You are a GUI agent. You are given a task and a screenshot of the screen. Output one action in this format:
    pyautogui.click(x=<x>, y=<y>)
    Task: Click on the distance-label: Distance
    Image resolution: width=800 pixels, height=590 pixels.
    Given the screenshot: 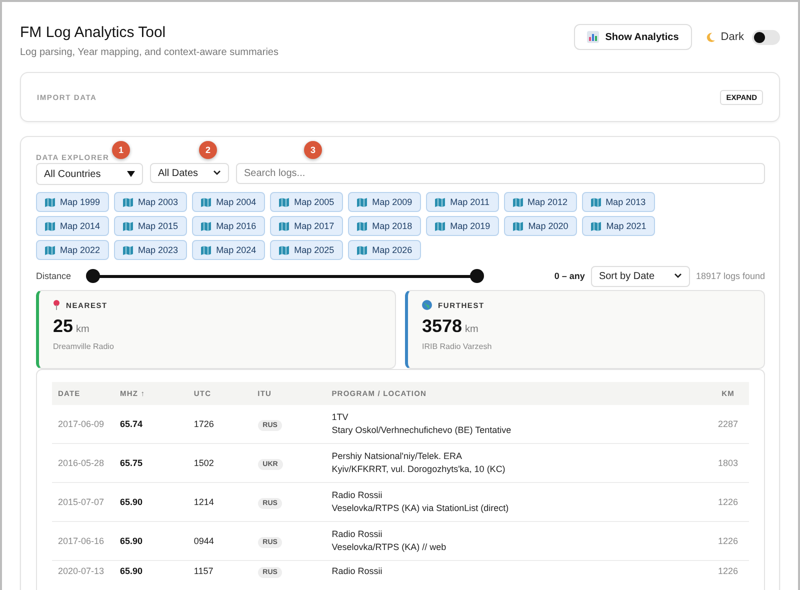 What is the action you would take?
    pyautogui.click(x=54, y=276)
    